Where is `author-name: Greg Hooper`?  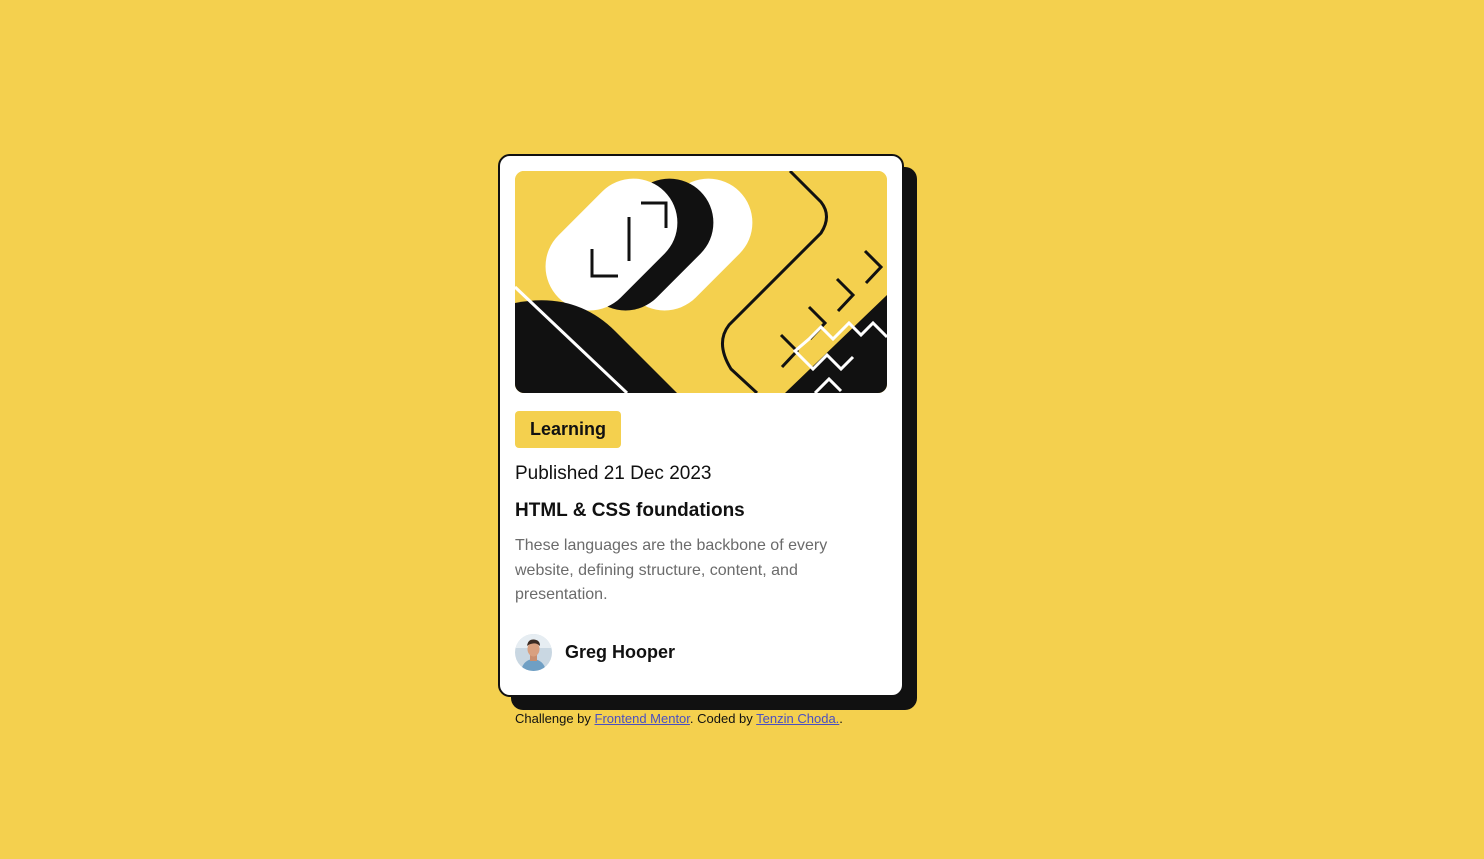 author-name: Greg Hooper is located at coordinates (620, 651).